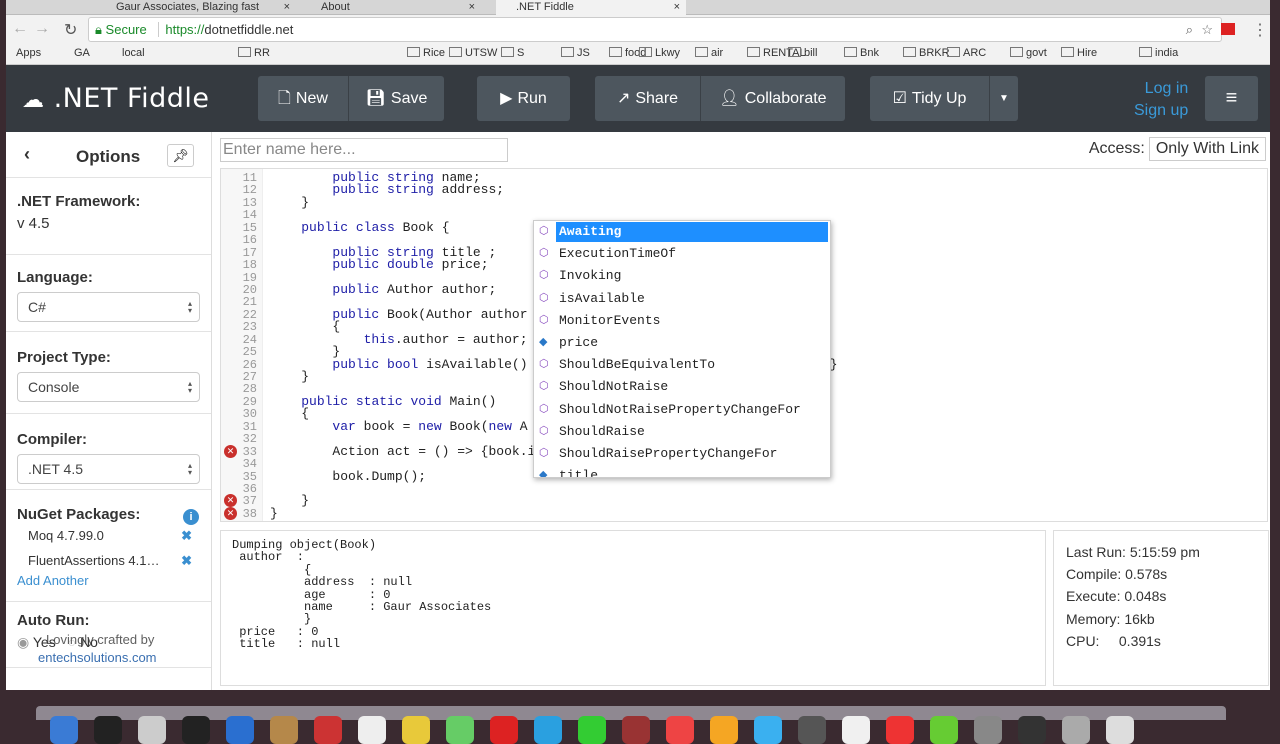 The width and height of the screenshot is (1280, 744). I want to click on run-button: ▶ Run, so click(523, 98).